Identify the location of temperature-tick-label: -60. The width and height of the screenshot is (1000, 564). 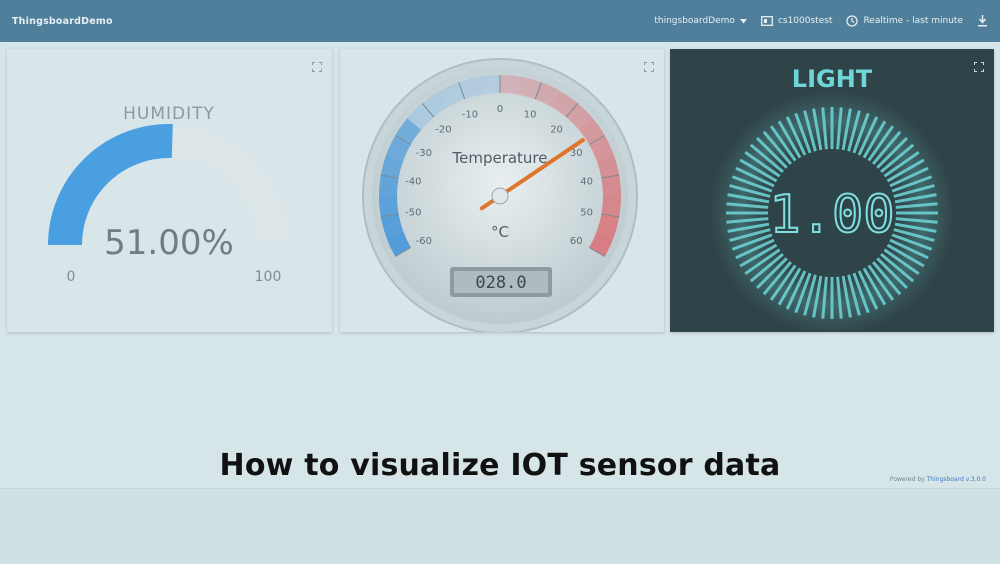
(424, 241).